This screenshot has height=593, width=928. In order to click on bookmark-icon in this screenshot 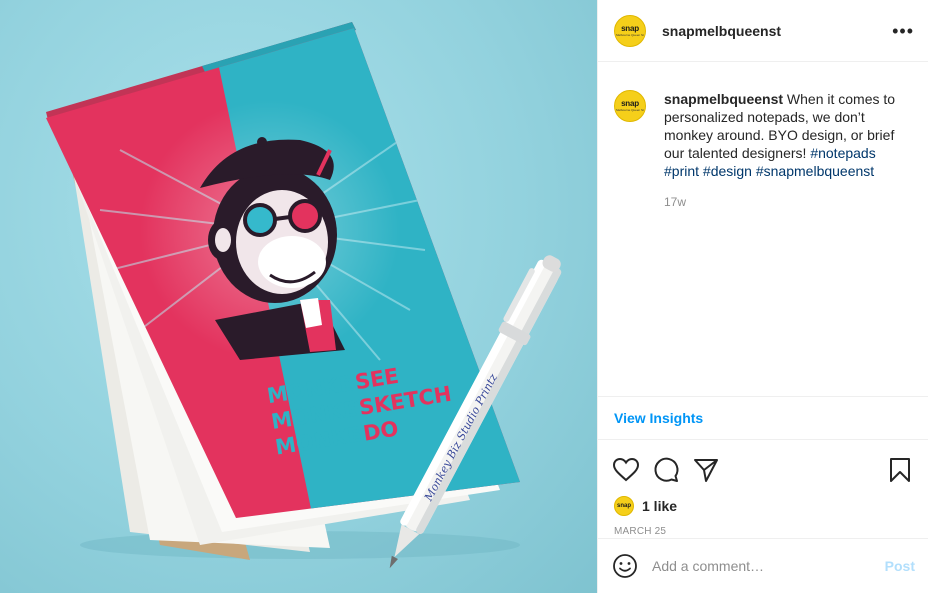, I will do `click(900, 470)`.